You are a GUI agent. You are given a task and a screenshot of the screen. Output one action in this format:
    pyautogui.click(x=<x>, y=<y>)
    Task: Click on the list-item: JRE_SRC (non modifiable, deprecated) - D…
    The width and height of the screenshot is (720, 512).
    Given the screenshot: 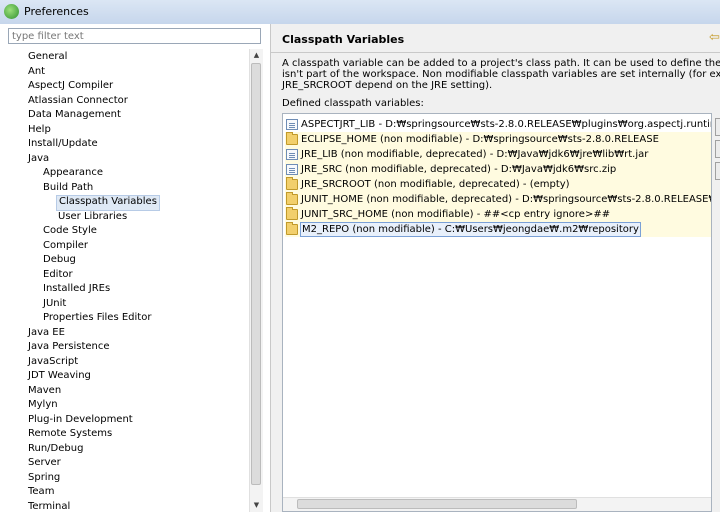 What is the action you would take?
    pyautogui.click(x=498, y=169)
    